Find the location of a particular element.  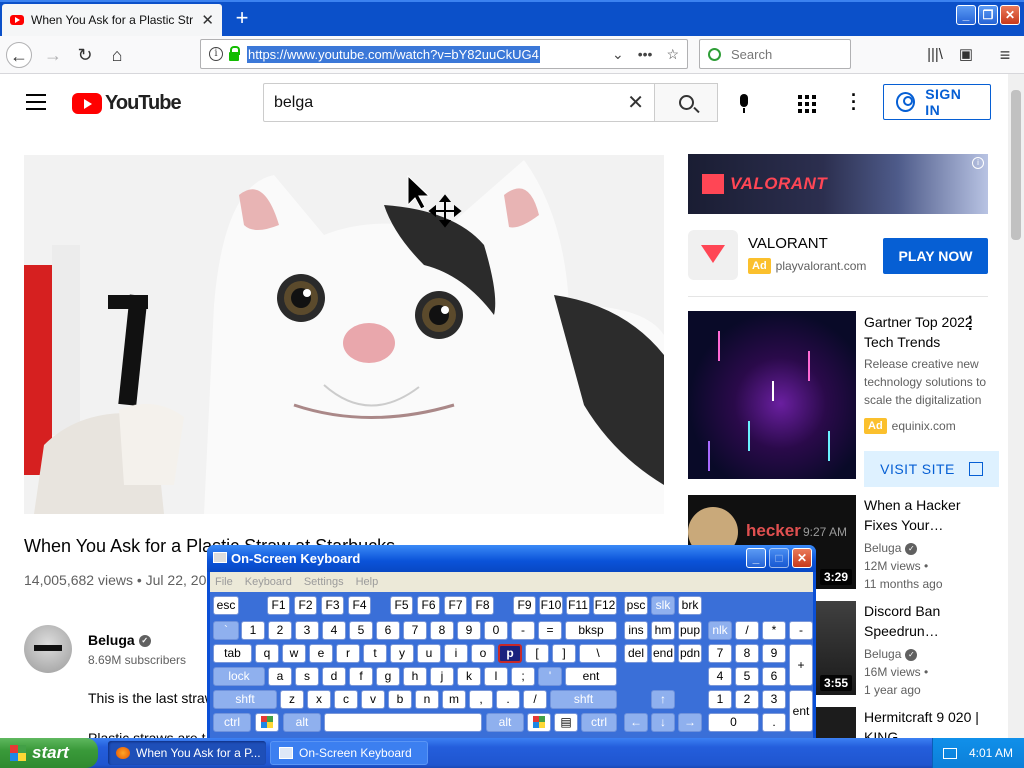

restore-button: ❐ is located at coordinates (988, 15).